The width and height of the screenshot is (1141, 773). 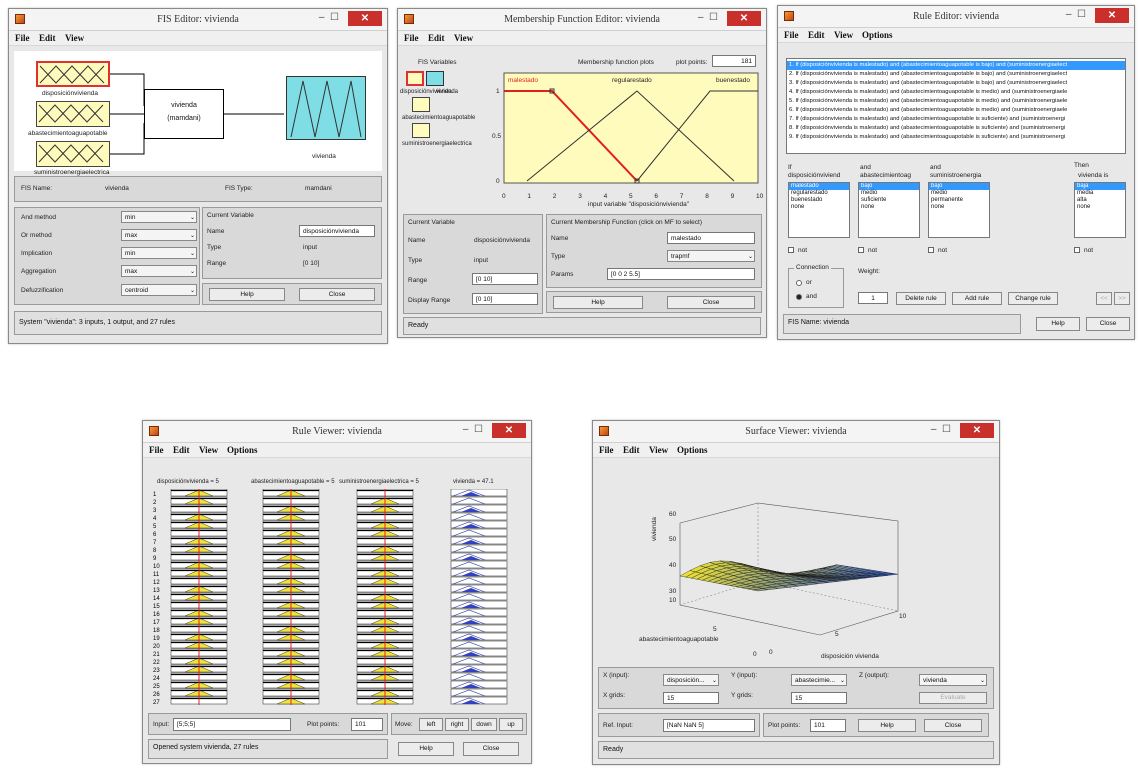 What do you see at coordinates (977, 298) in the screenshot?
I see `add-rule-button: Add rule` at bounding box center [977, 298].